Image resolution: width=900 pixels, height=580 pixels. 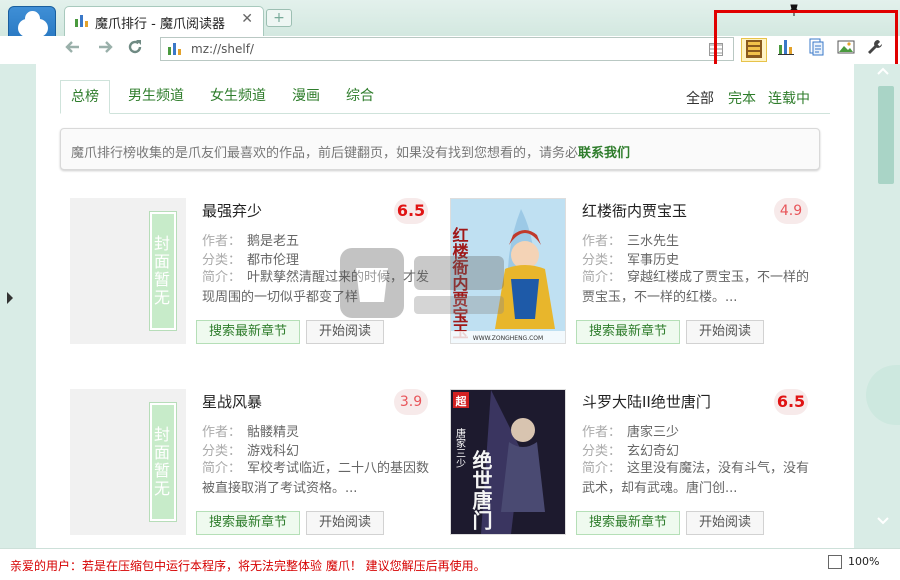 What do you see at coordinates (156, 97) in the screenshot?
I see `tab-male-channel: 男生频道` at bounding box center [156, 97].